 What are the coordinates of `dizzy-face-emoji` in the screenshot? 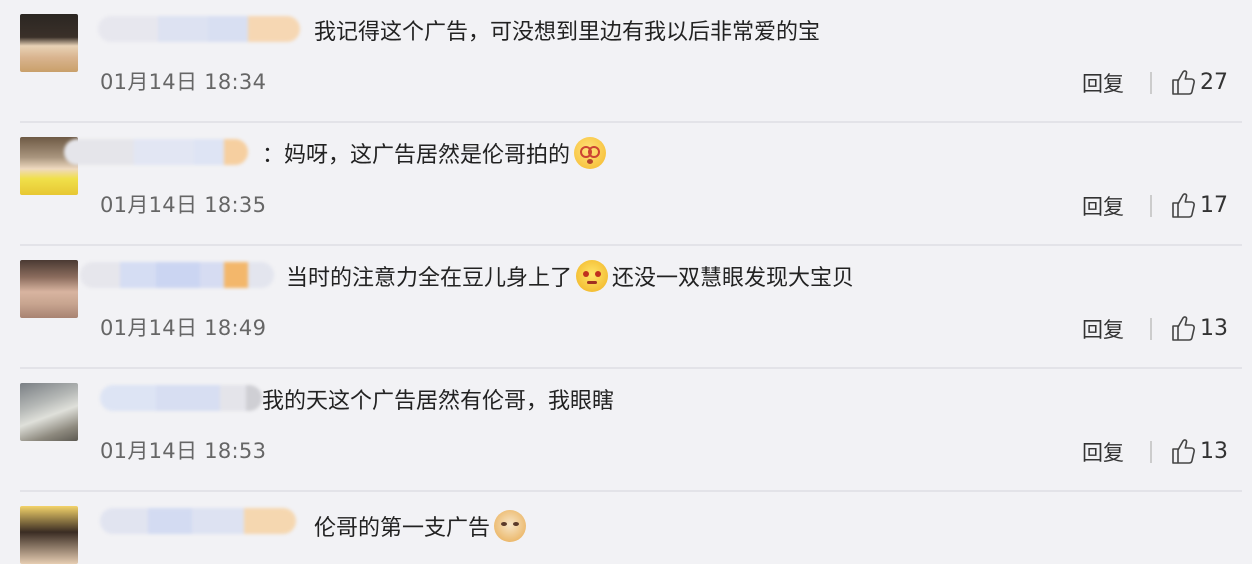 It's located at (590, 153).